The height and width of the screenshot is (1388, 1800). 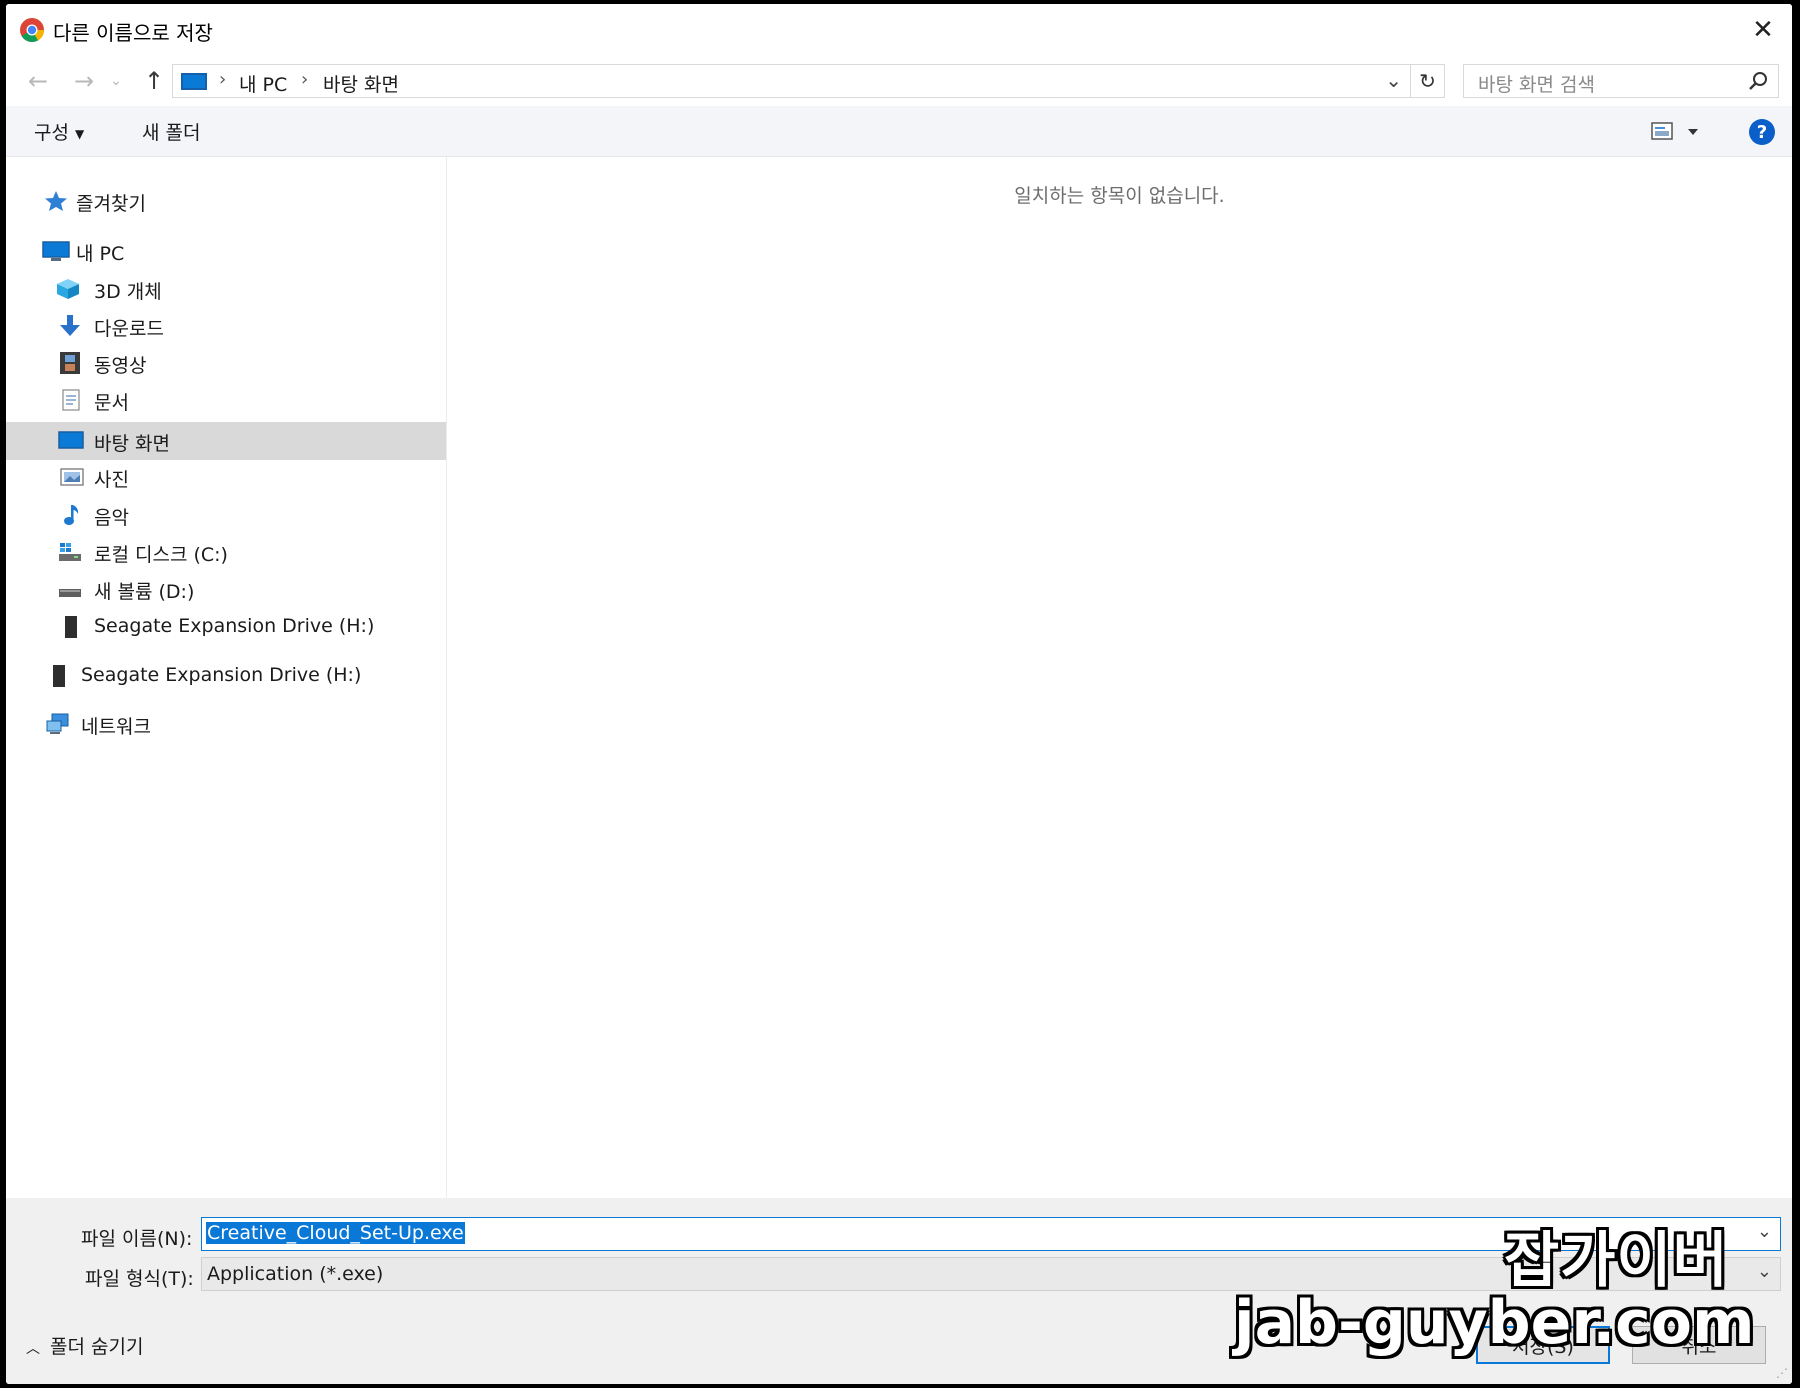 What do you see at coordinates (129, 329) in the screenshot?
I see `nav-label: 다운로드` at bounding box center [129, 329].